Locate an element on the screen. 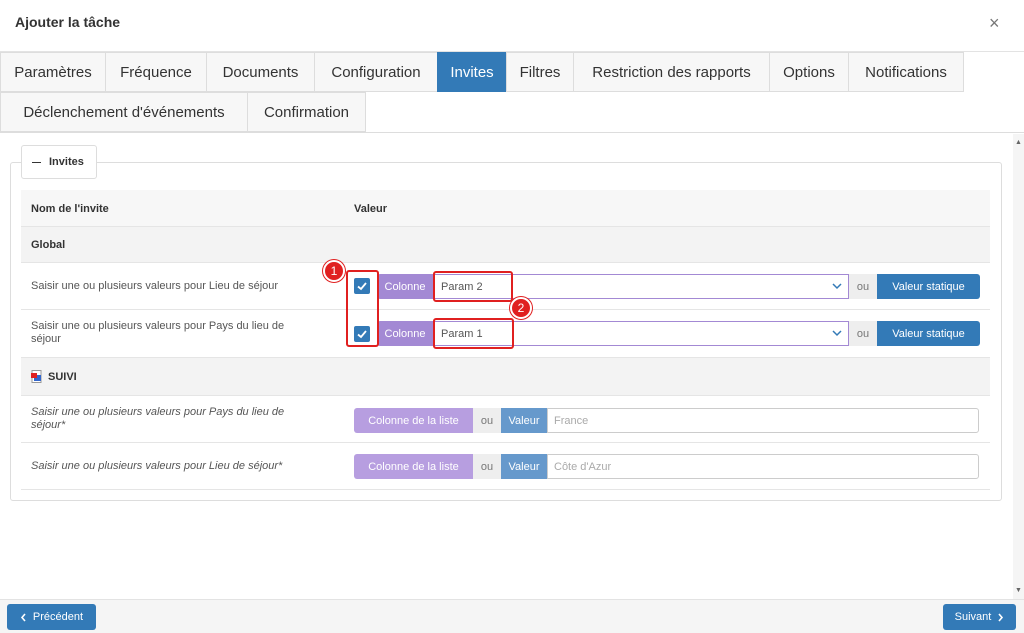 This screenshot has height=633, width=1024. report-icon is located at coordinates (36, 376).